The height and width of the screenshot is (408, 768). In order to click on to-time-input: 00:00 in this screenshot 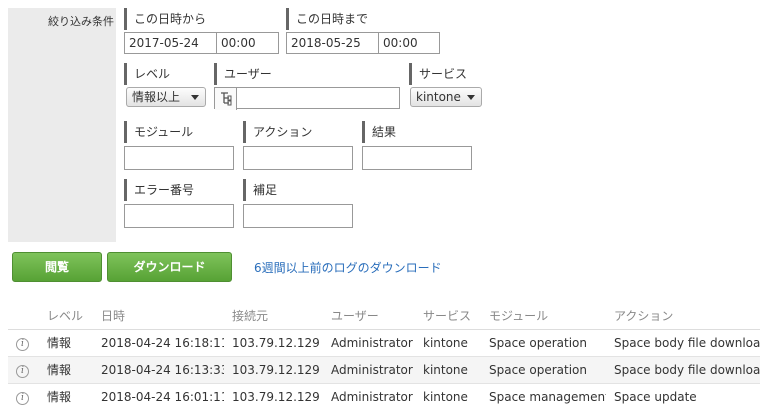, I will do `click(409, 43)`.